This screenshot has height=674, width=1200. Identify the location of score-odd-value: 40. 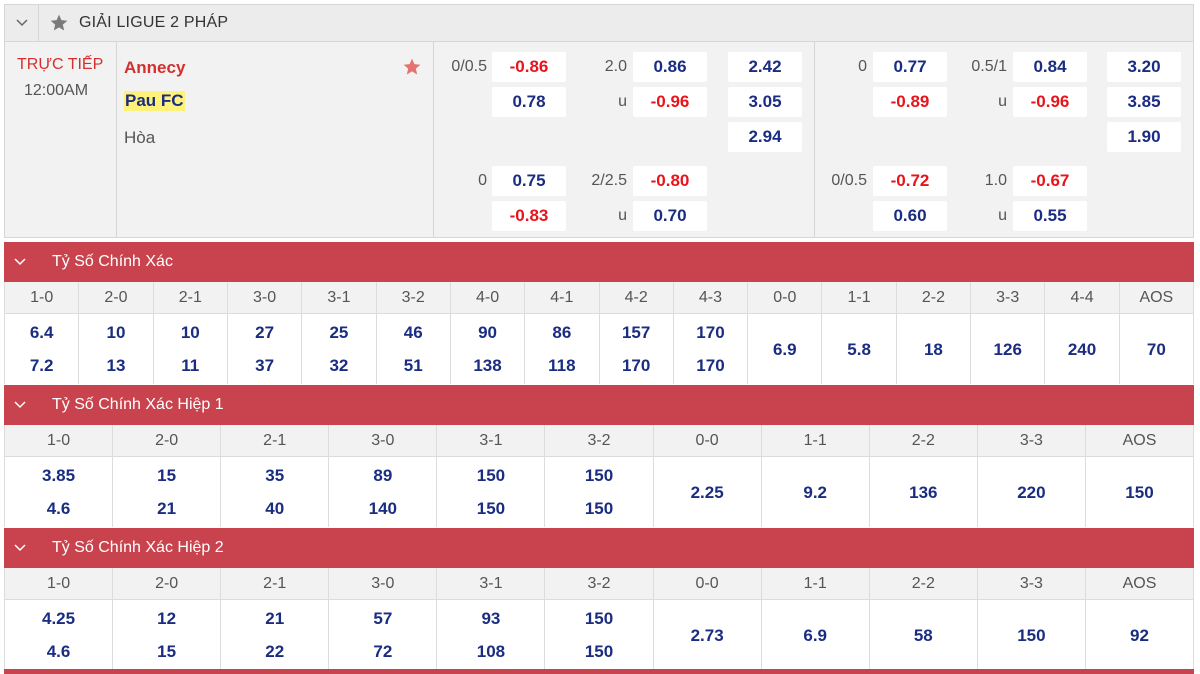
(274, 509).